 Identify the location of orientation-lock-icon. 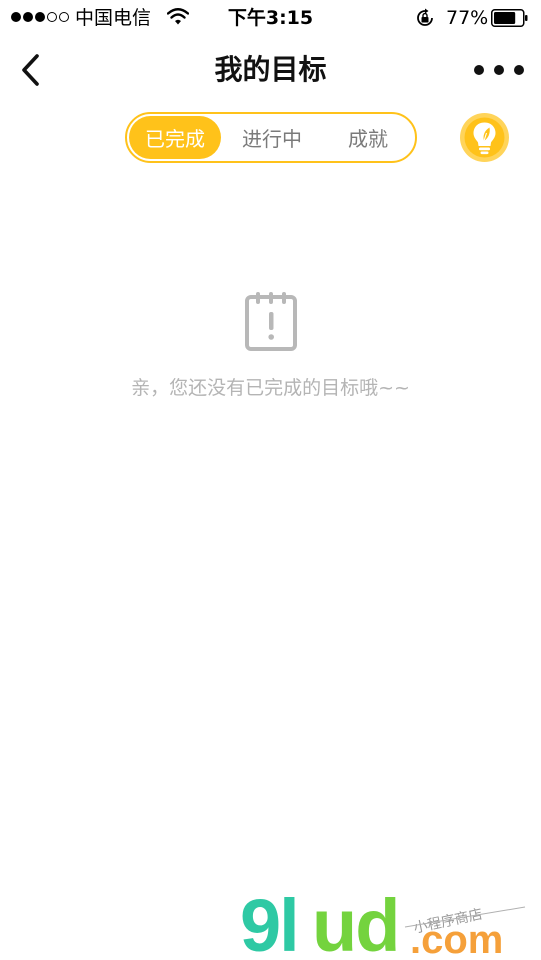
(425, 17).